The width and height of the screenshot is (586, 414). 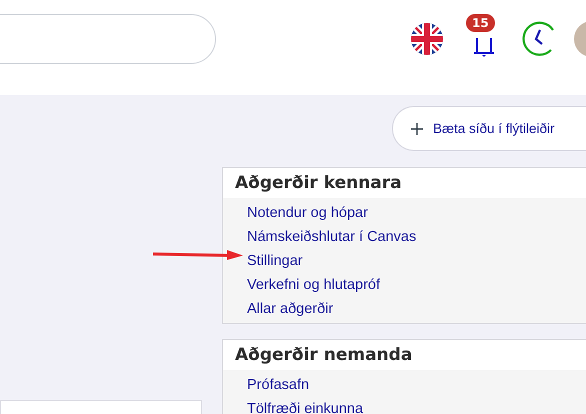 What do you see at coordinates (427, 39) in the screenshot?
I see `flag-icon` at bounding box center [427, 39].